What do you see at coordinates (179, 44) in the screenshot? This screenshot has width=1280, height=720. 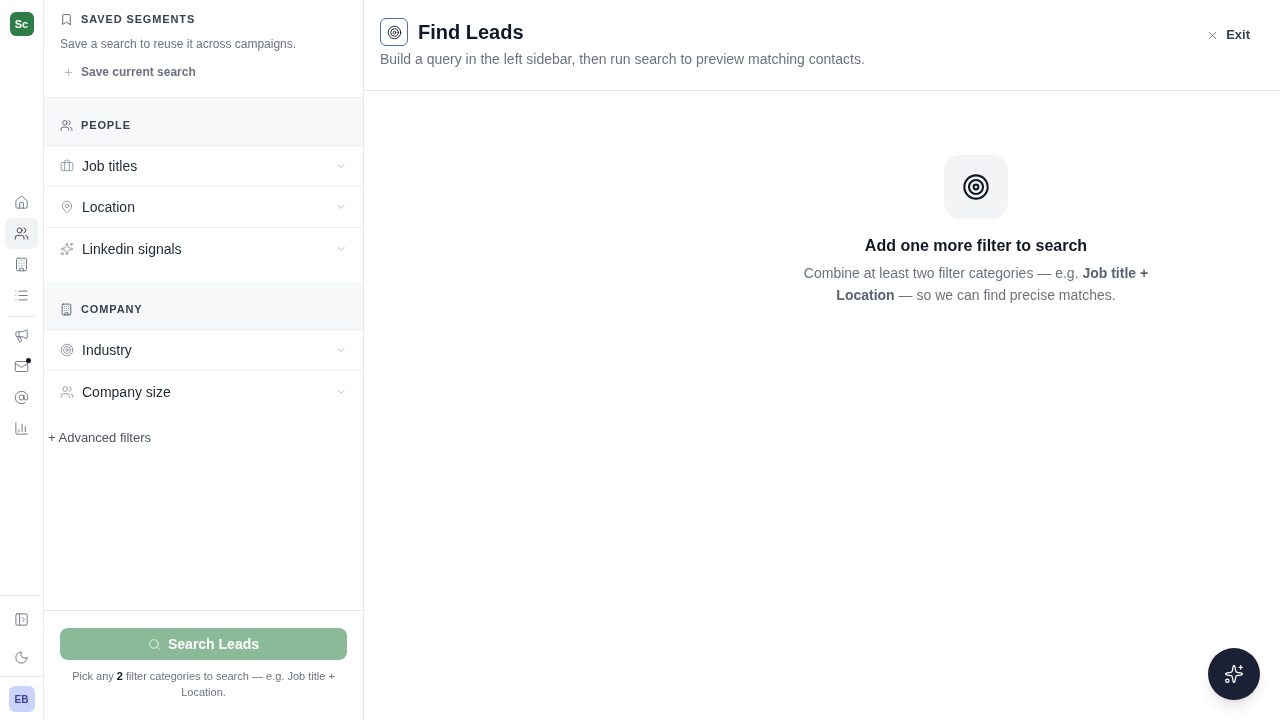 I see `section-description: Save a search to reuse it across campaigns.` at bounding box center [179, 44].